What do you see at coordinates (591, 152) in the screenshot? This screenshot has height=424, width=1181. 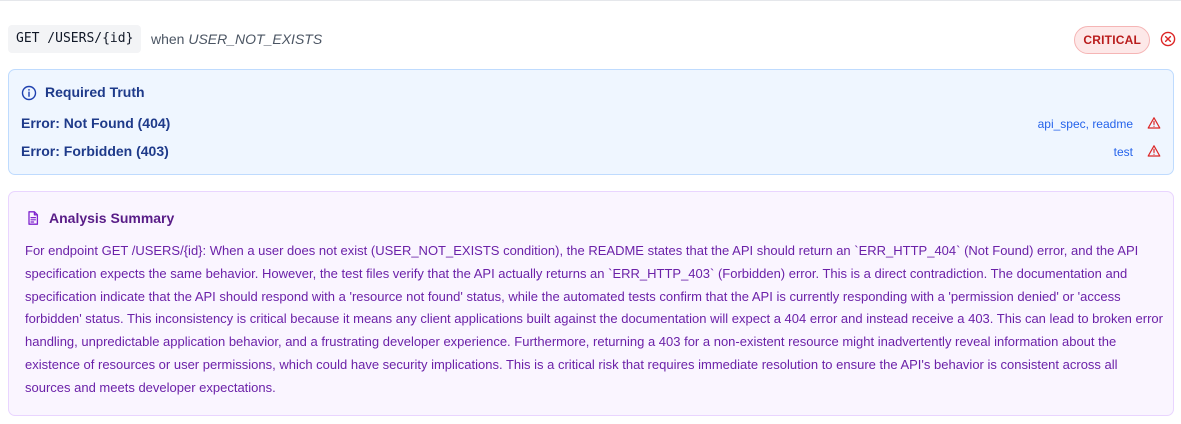 I see `truth-item: Error: Forbidden (403) test` at bounding box center [591, 152].